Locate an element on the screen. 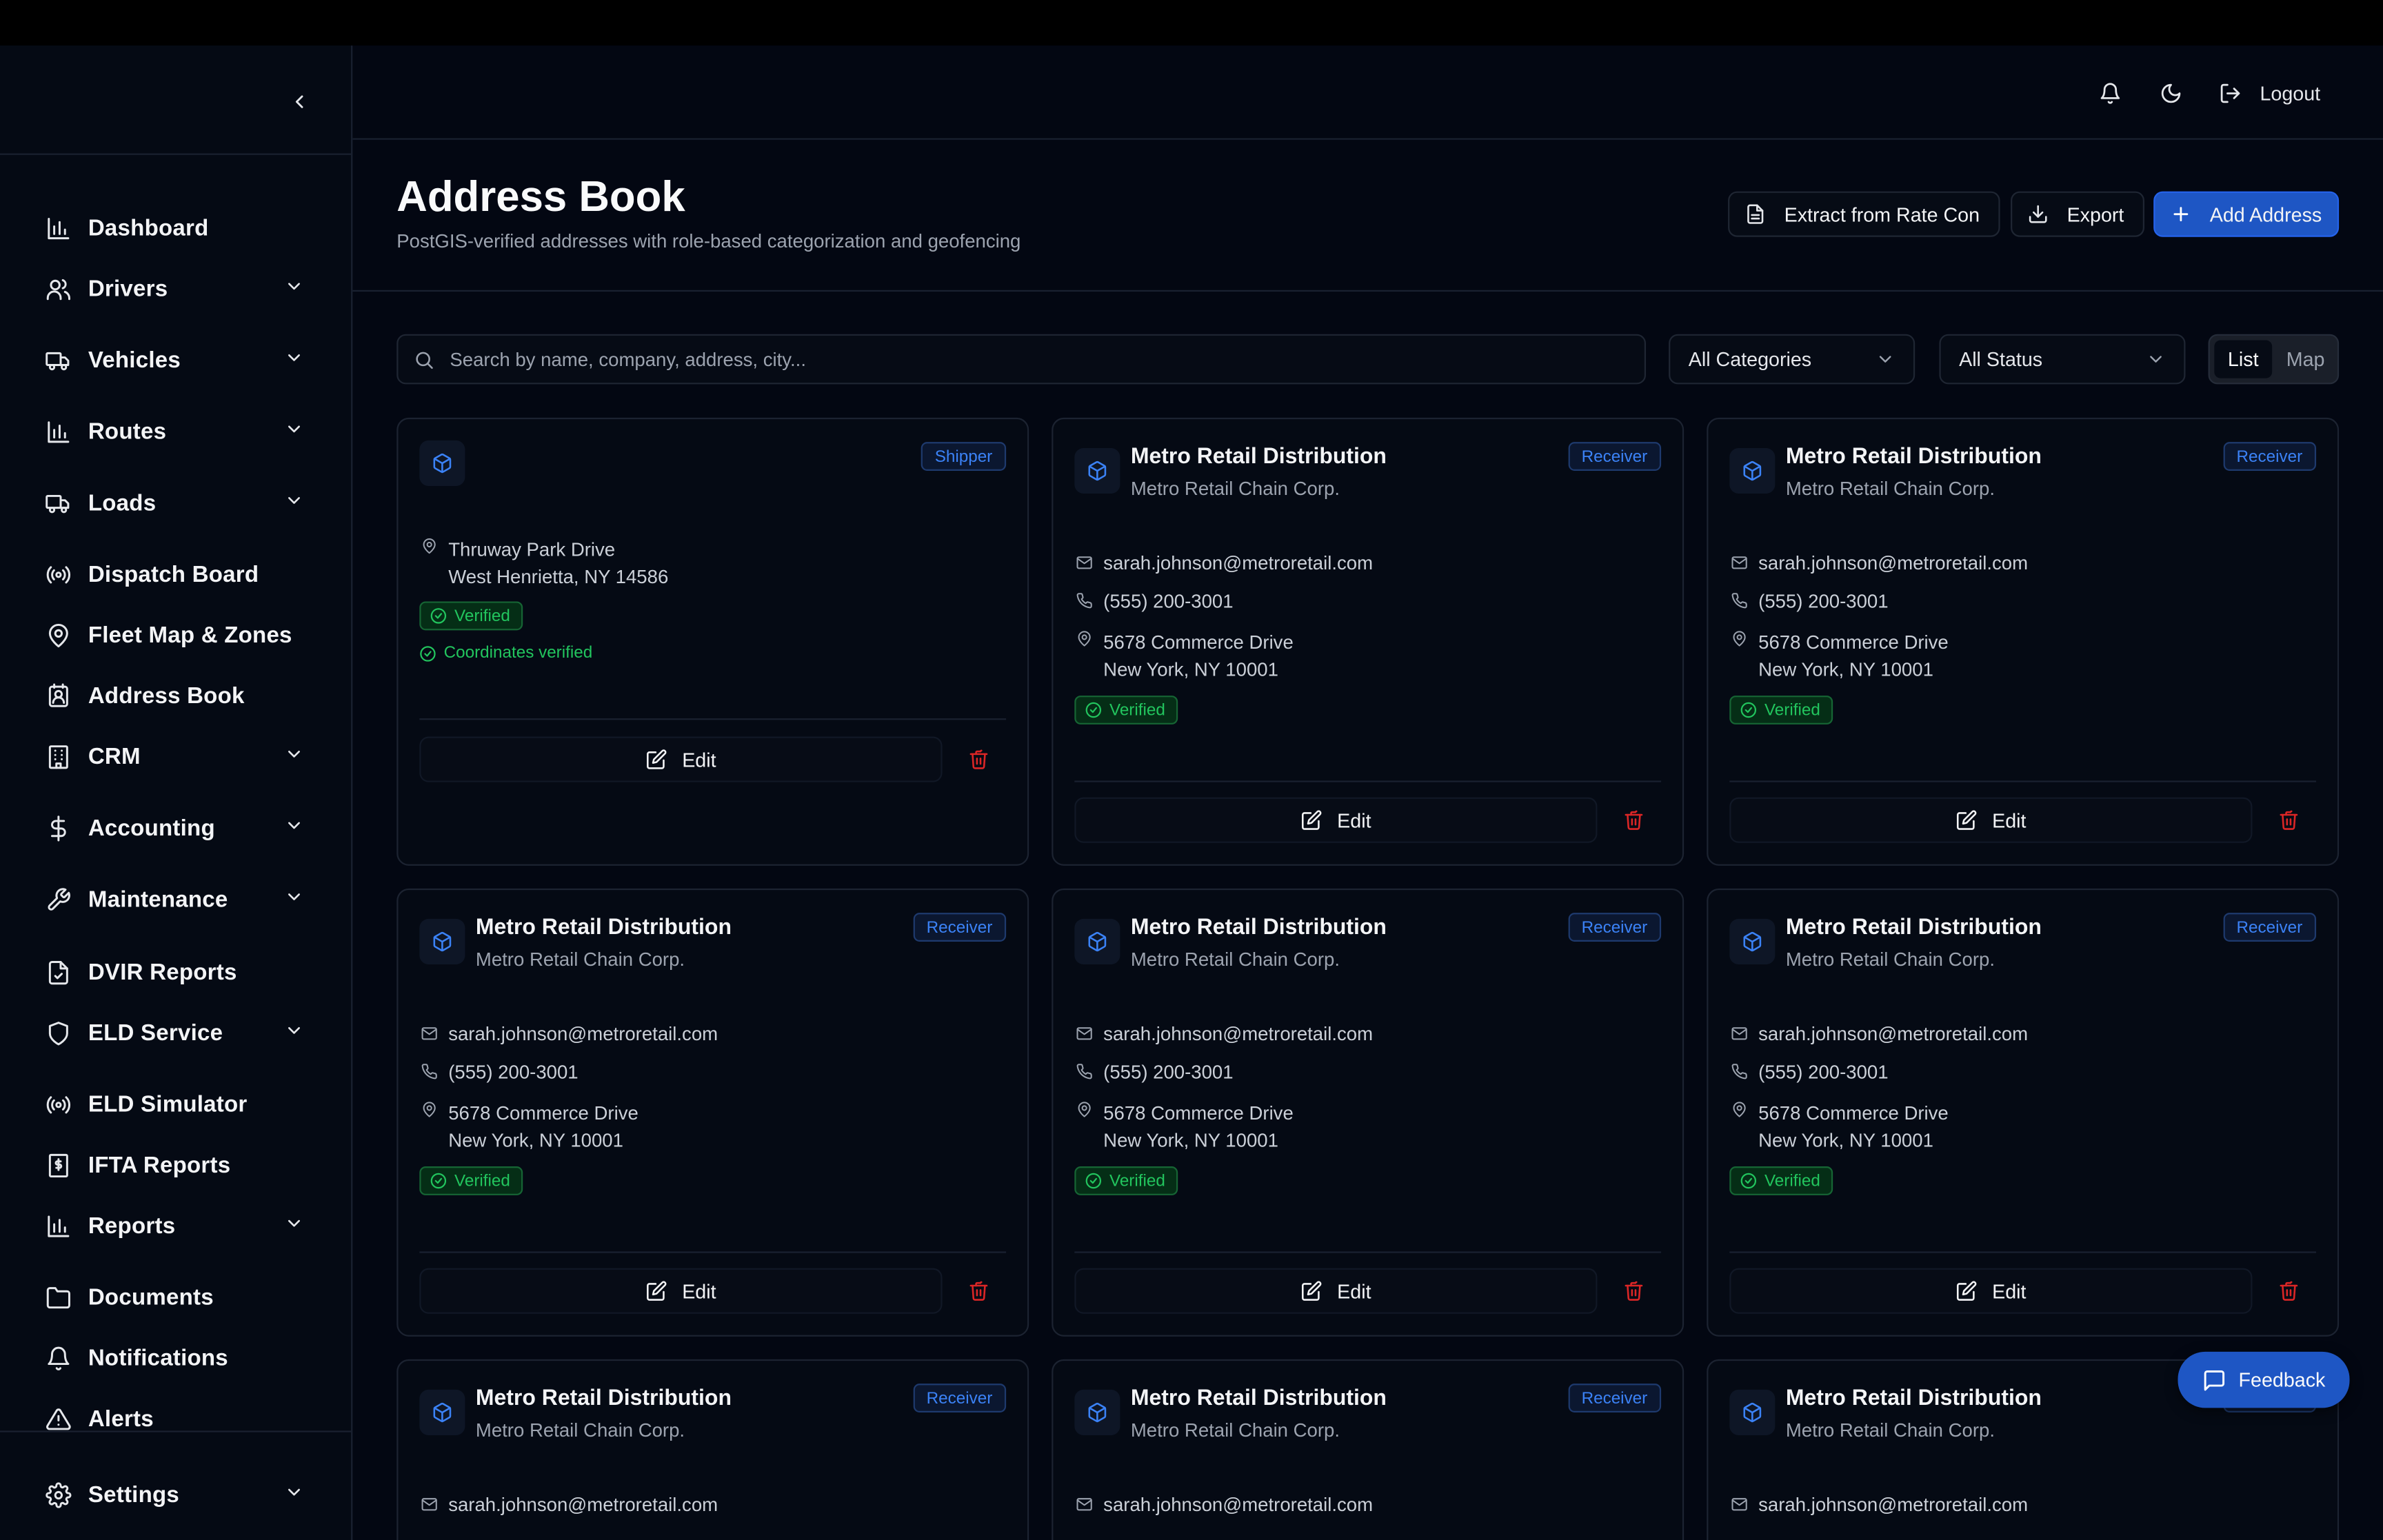 The height and width of the screenshot is (1540, 2383). logout-button: Logout is located at coordinates (2269, 93).